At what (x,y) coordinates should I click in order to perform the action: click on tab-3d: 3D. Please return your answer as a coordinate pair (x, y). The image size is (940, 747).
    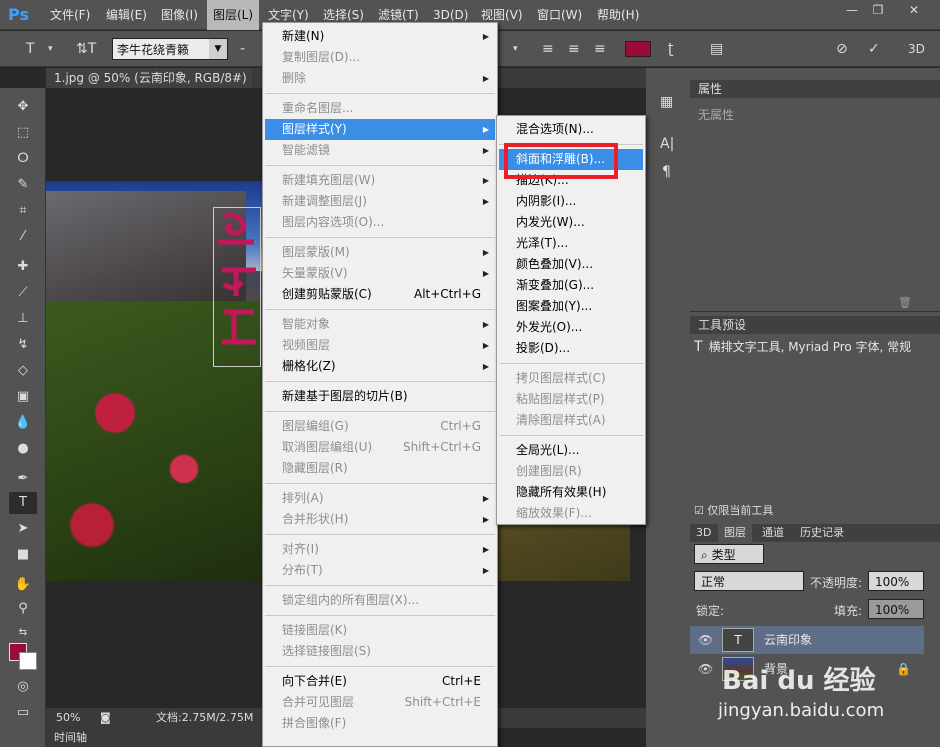
    Looking at the image, I should click on (703, 533).